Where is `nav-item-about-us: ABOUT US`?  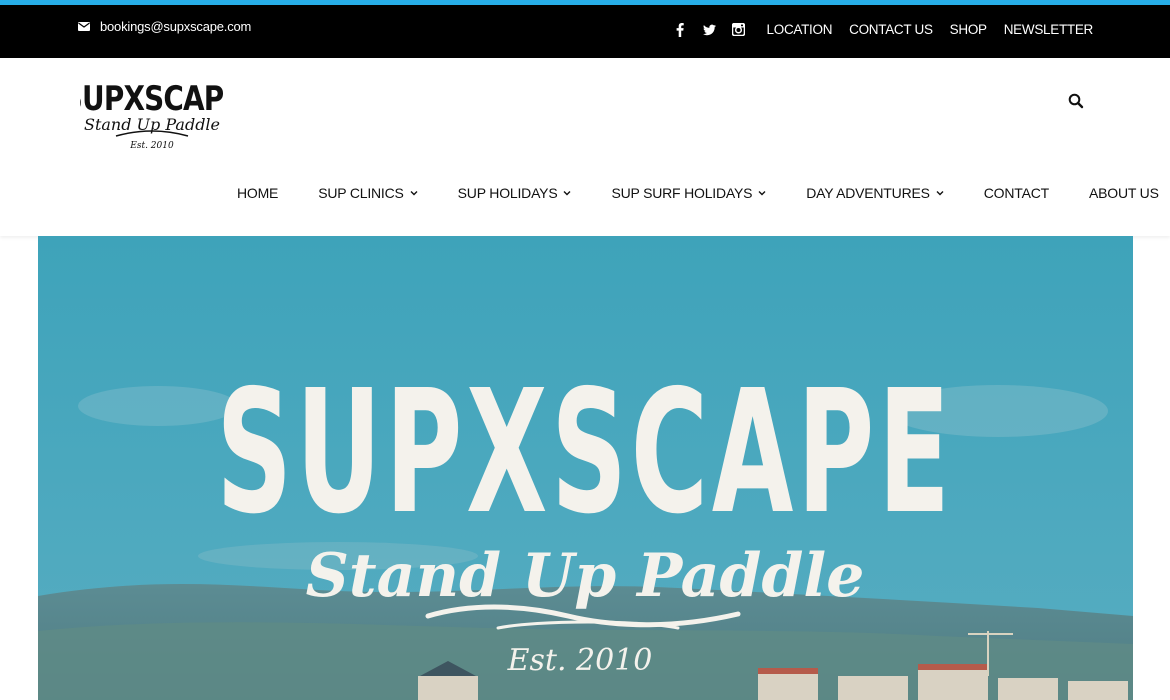
nav-item-about-us: ABOUT US is located at coordinates (1124, 193).